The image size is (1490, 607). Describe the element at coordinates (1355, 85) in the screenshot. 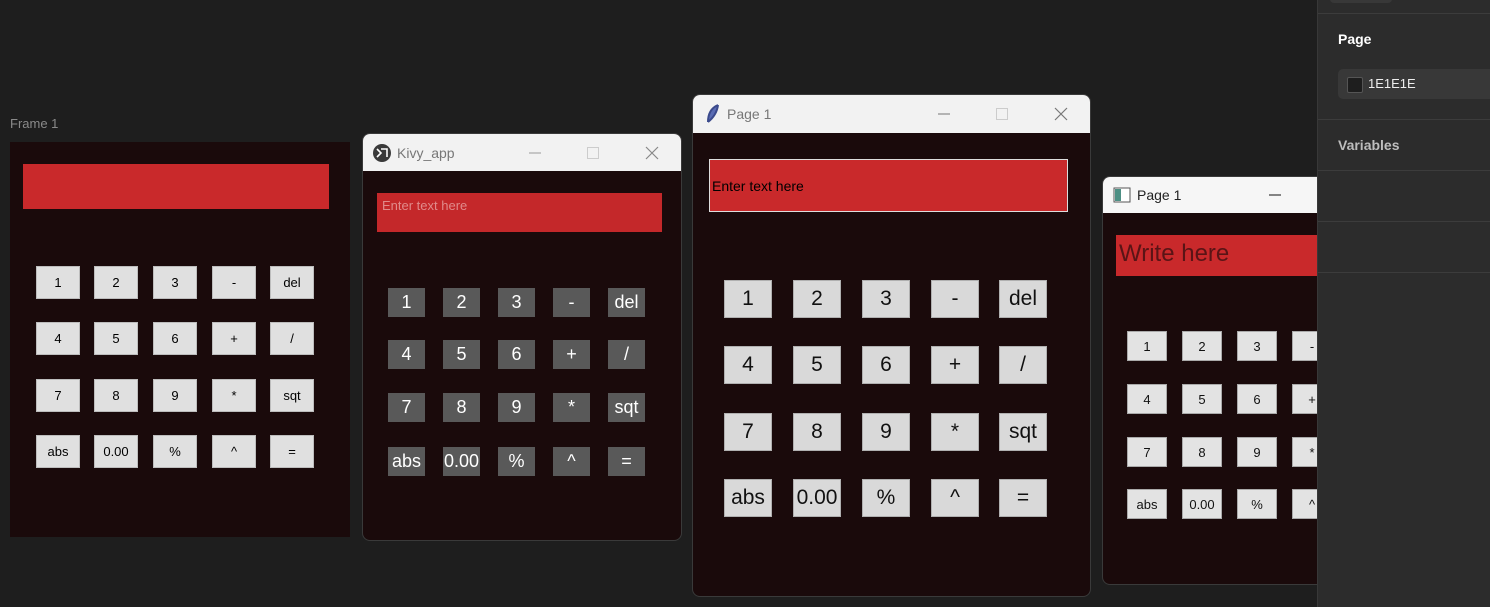

I see `fill-color-swatch` at that location.